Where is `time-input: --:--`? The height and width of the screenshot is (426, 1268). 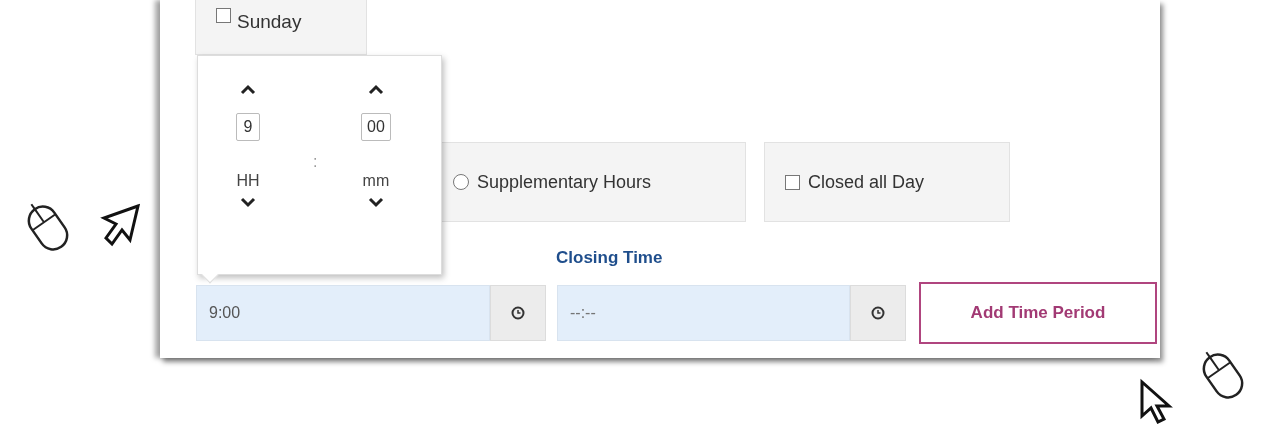 time-input: --:-- is located at coordinates (703, 313).